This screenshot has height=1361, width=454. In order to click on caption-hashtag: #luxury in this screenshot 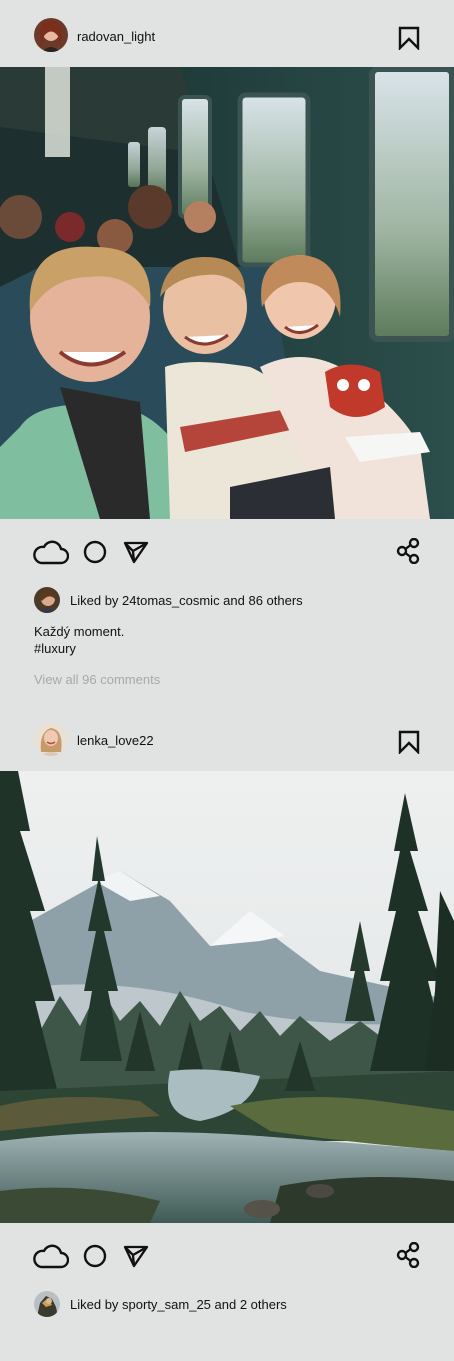, I will do `click(79, 648)`.